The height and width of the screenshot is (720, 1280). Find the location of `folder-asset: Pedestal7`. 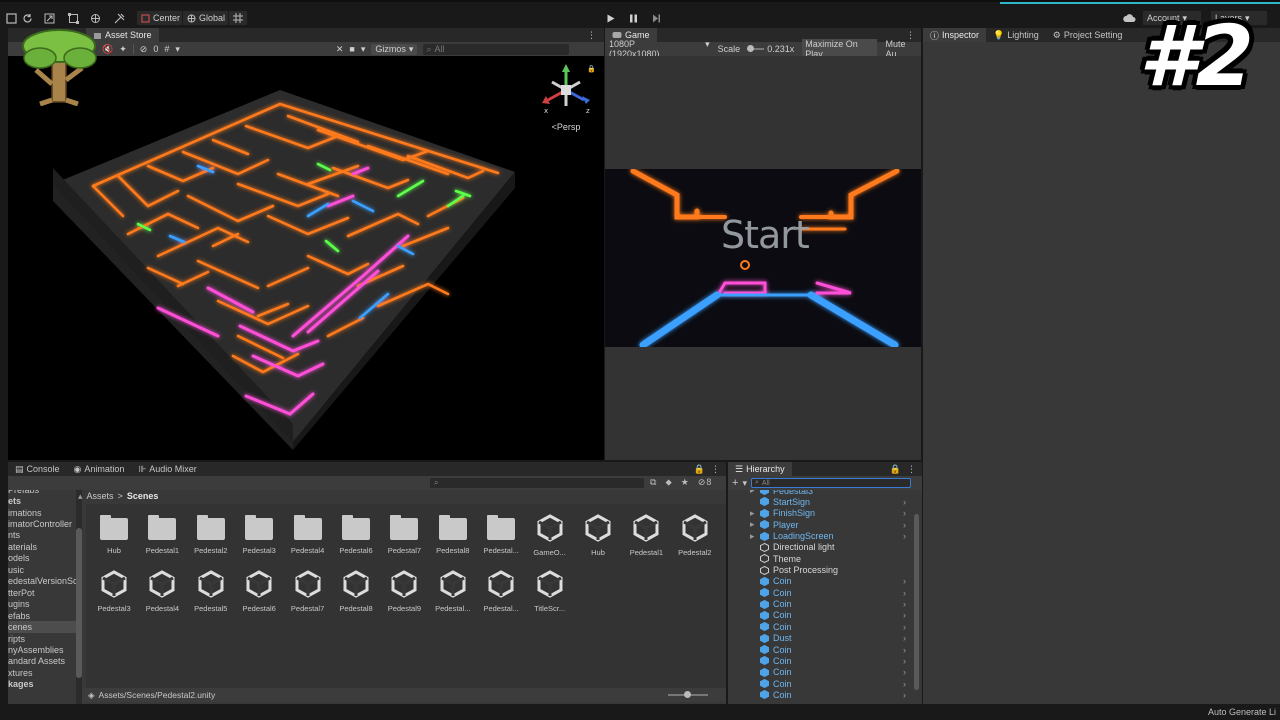

folder-asset: Pedestal7 is located at coordinates (404, 535).